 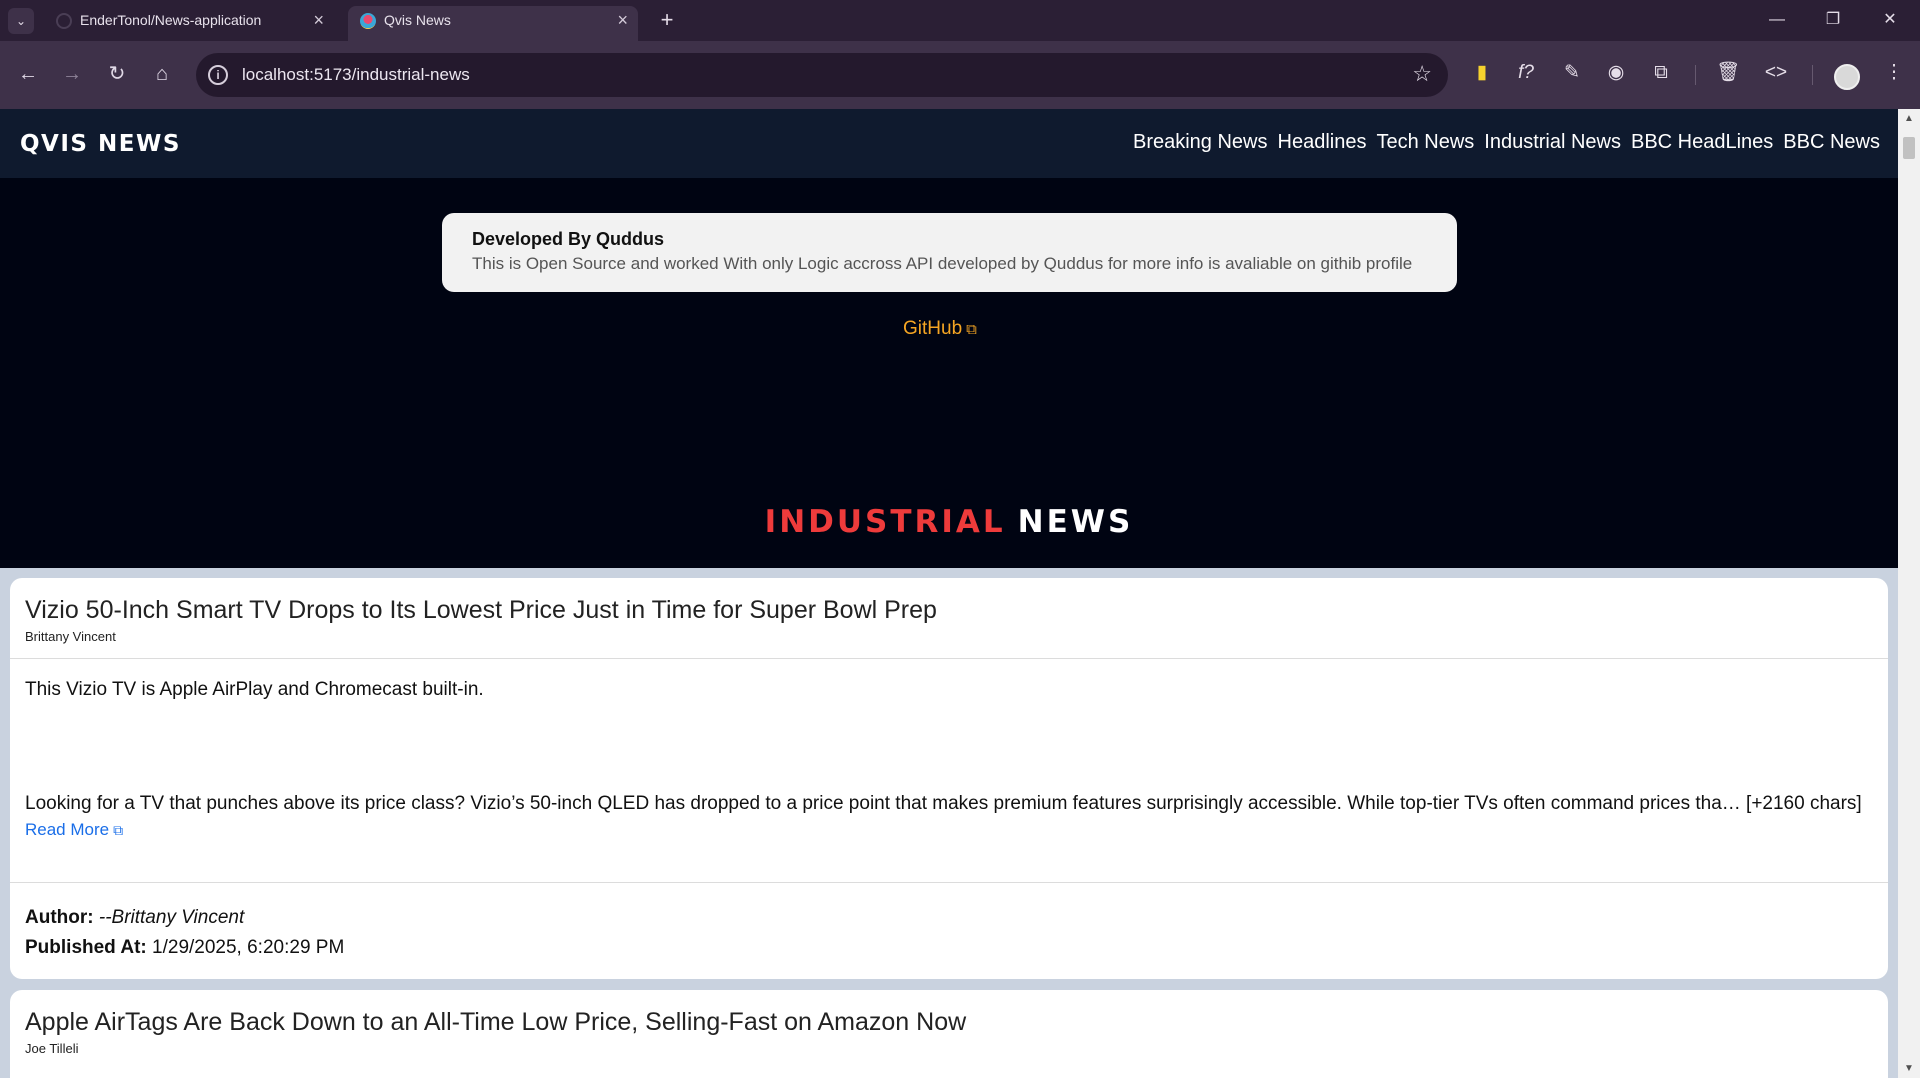 What do you see at coordinates (933, 328) in the screenshot?
I see `github-link-label: GitHub` at bounding box center [933, 328].